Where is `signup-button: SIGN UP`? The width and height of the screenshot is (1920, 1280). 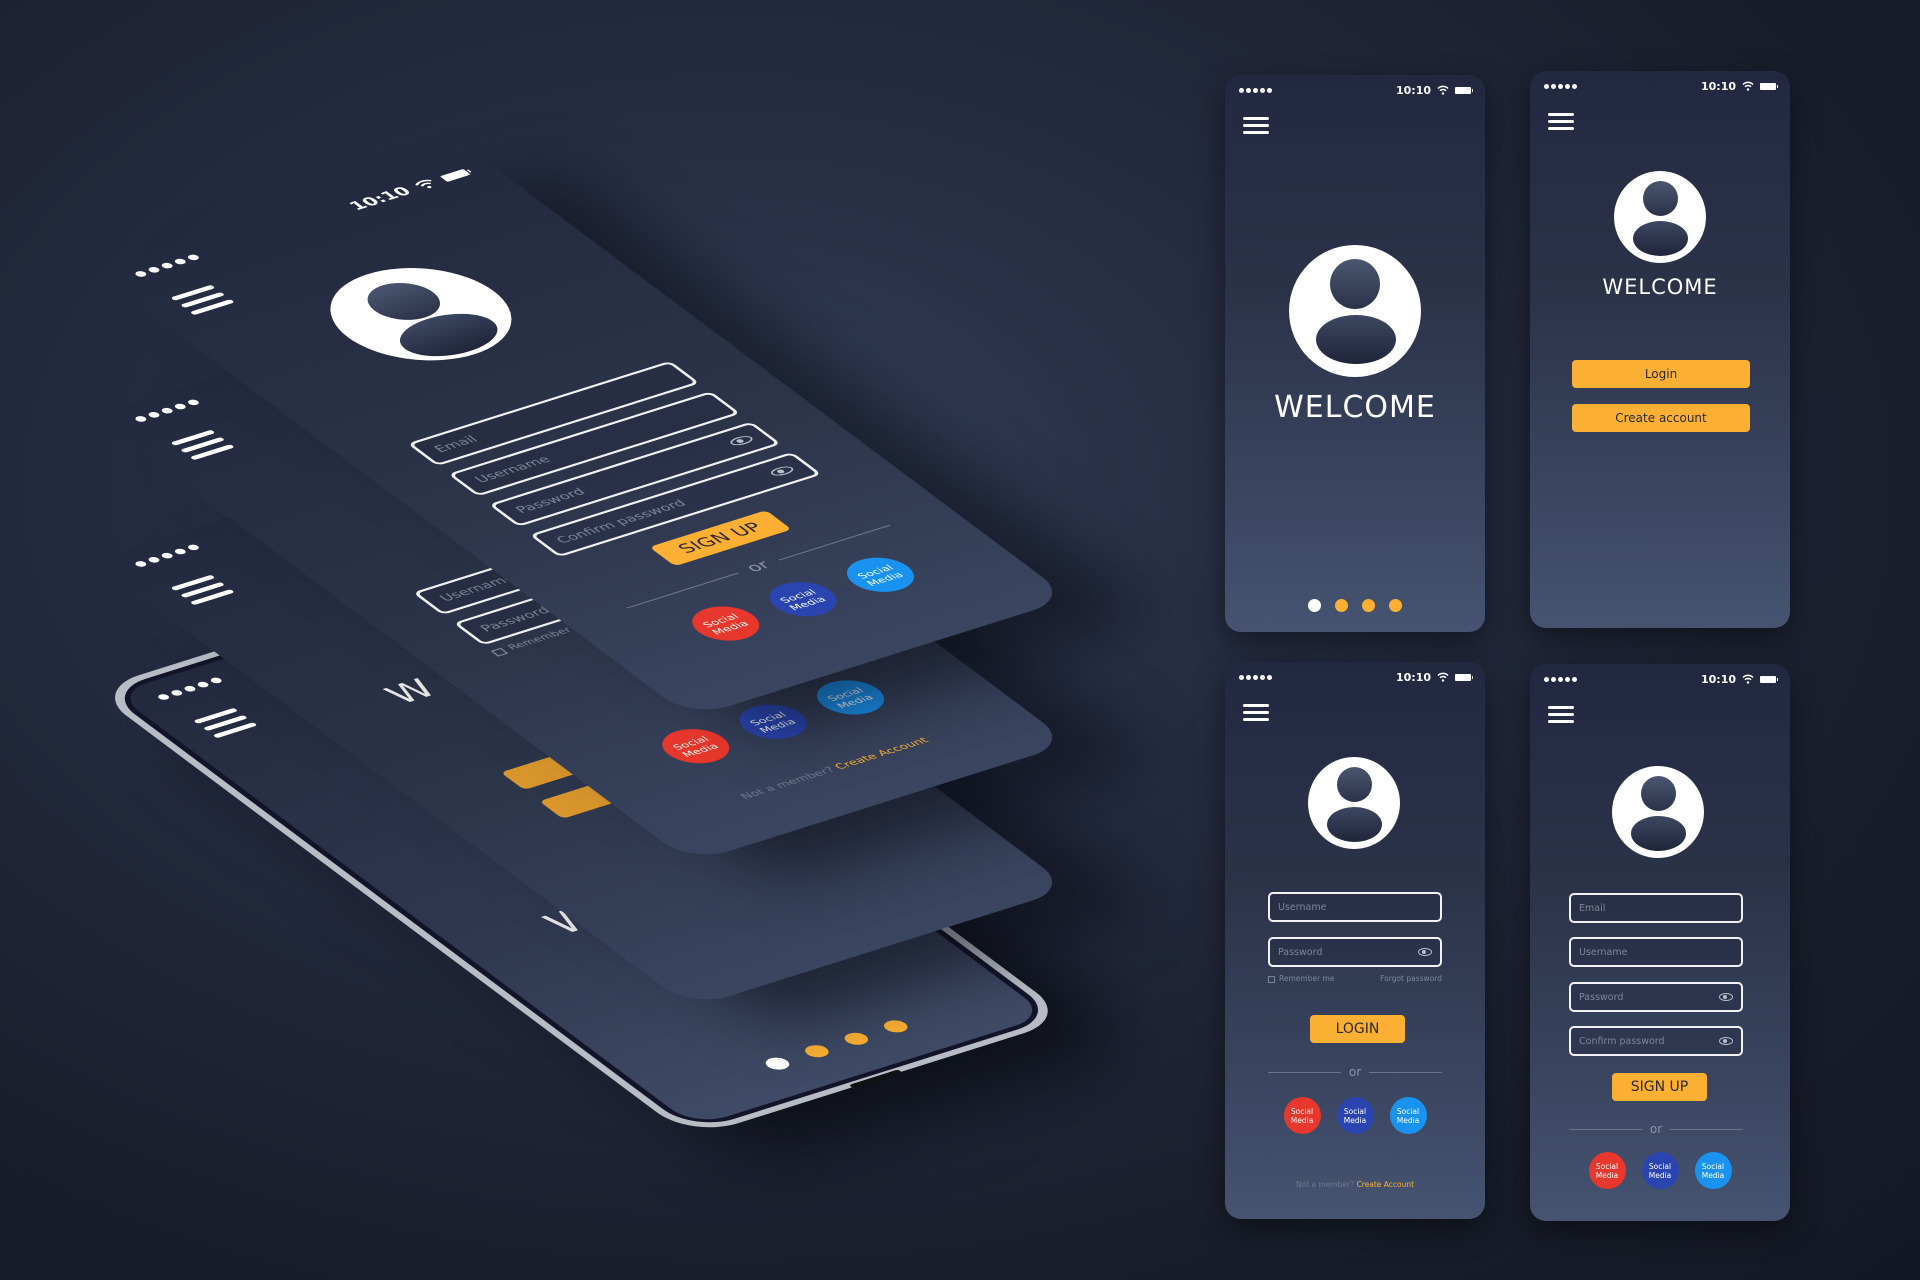
signup-button: SIGN UP is located at coordinates (1659, 1087).